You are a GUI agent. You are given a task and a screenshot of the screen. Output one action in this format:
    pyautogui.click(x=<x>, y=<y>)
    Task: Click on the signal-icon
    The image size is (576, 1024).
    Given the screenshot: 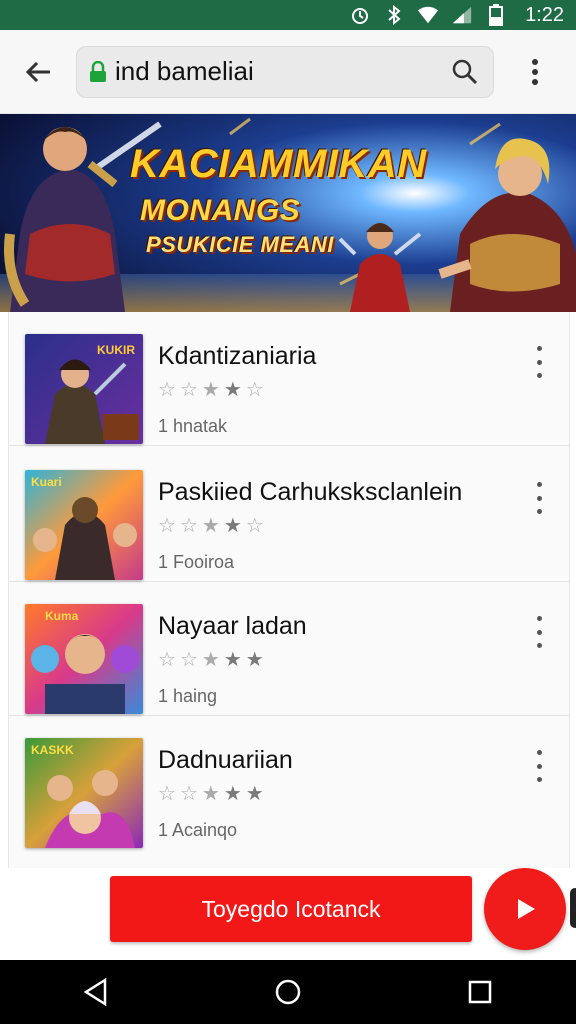 What is the action you would take?
    pyautogui.click(x=462, y=15)
    